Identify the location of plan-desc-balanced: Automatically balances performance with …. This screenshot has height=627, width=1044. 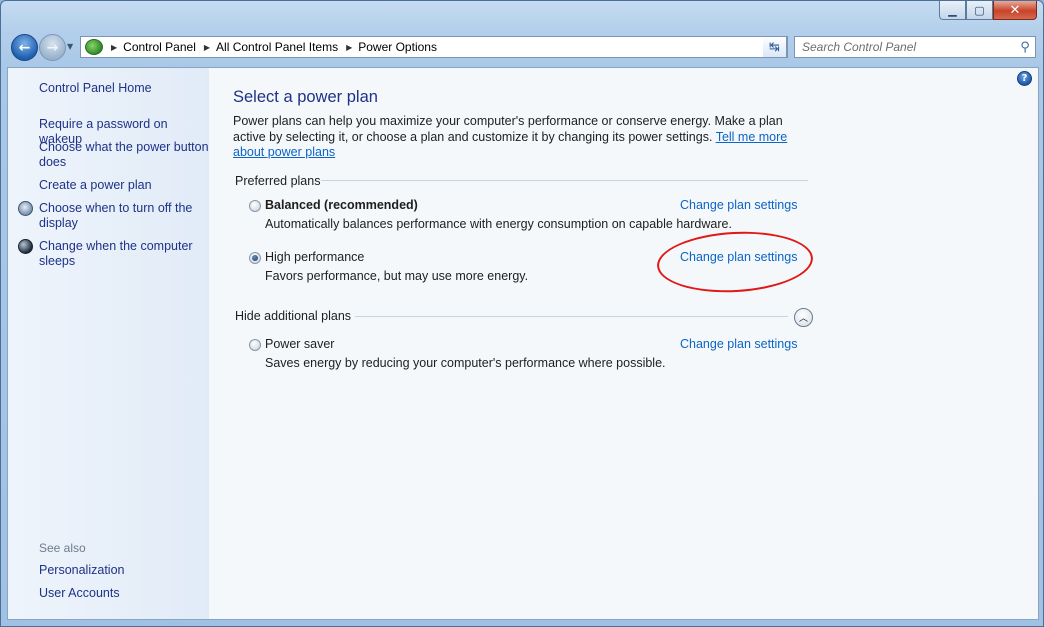
(498, 224).